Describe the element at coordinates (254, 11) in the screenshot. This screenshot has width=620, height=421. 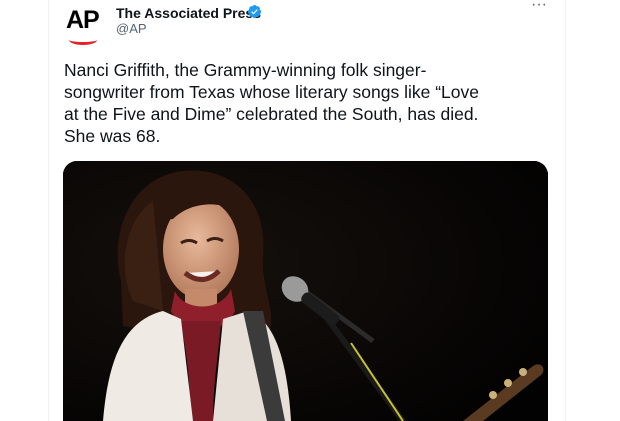
I see `verified-badge-icon` at that location.